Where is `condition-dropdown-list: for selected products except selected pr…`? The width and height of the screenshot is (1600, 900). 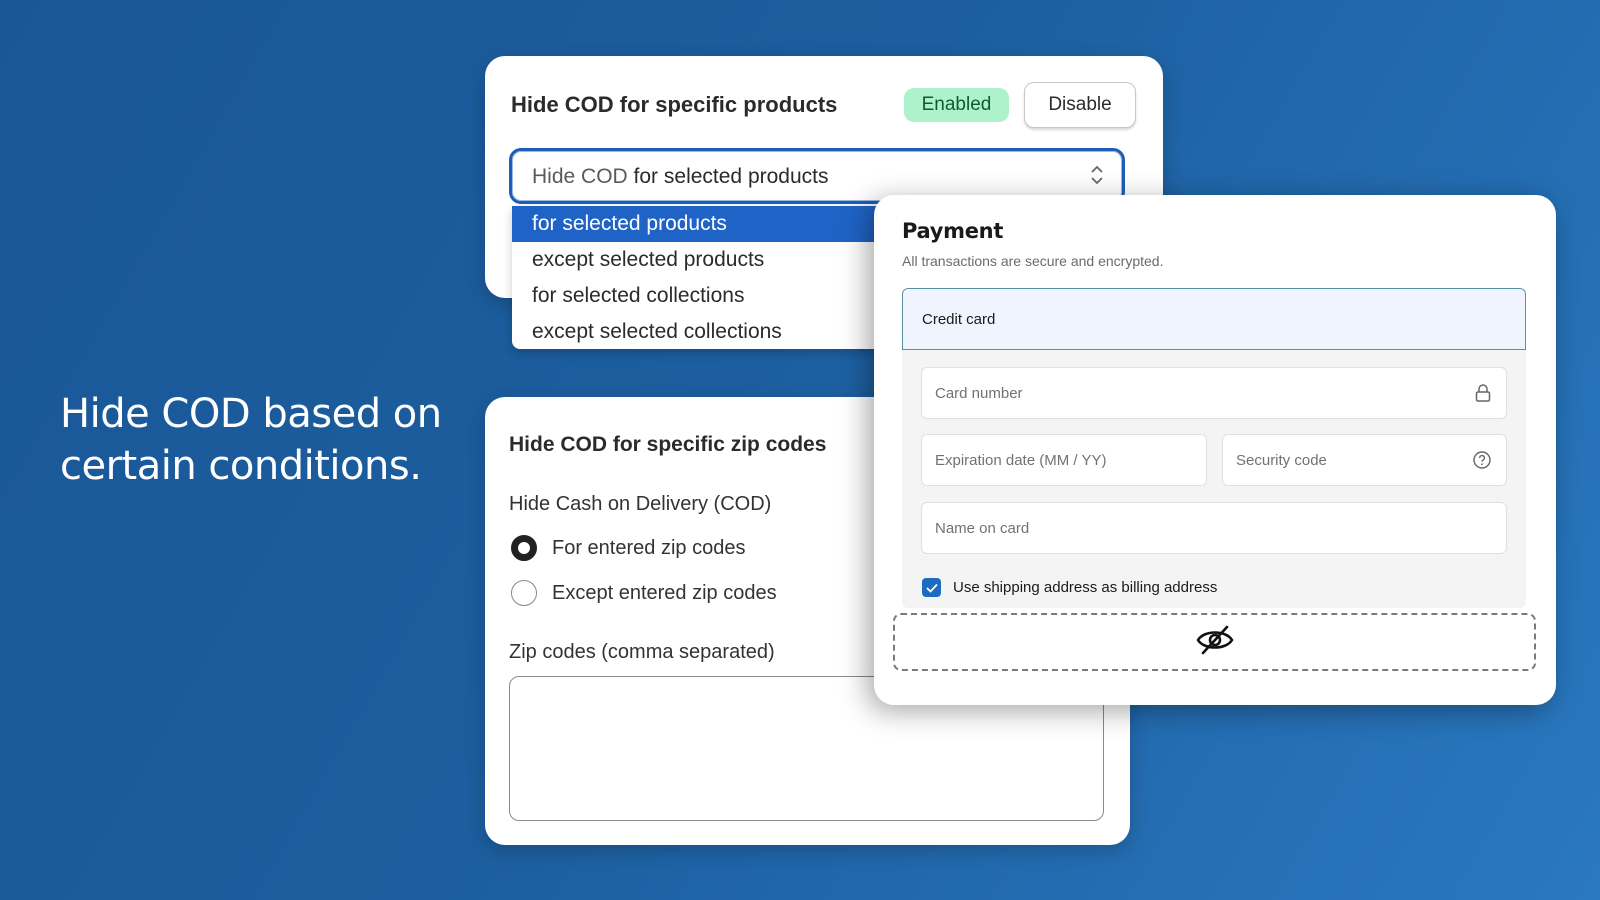 condition-dropdown-list: for selected products except selected pr… is located at coordinates (697, 277).